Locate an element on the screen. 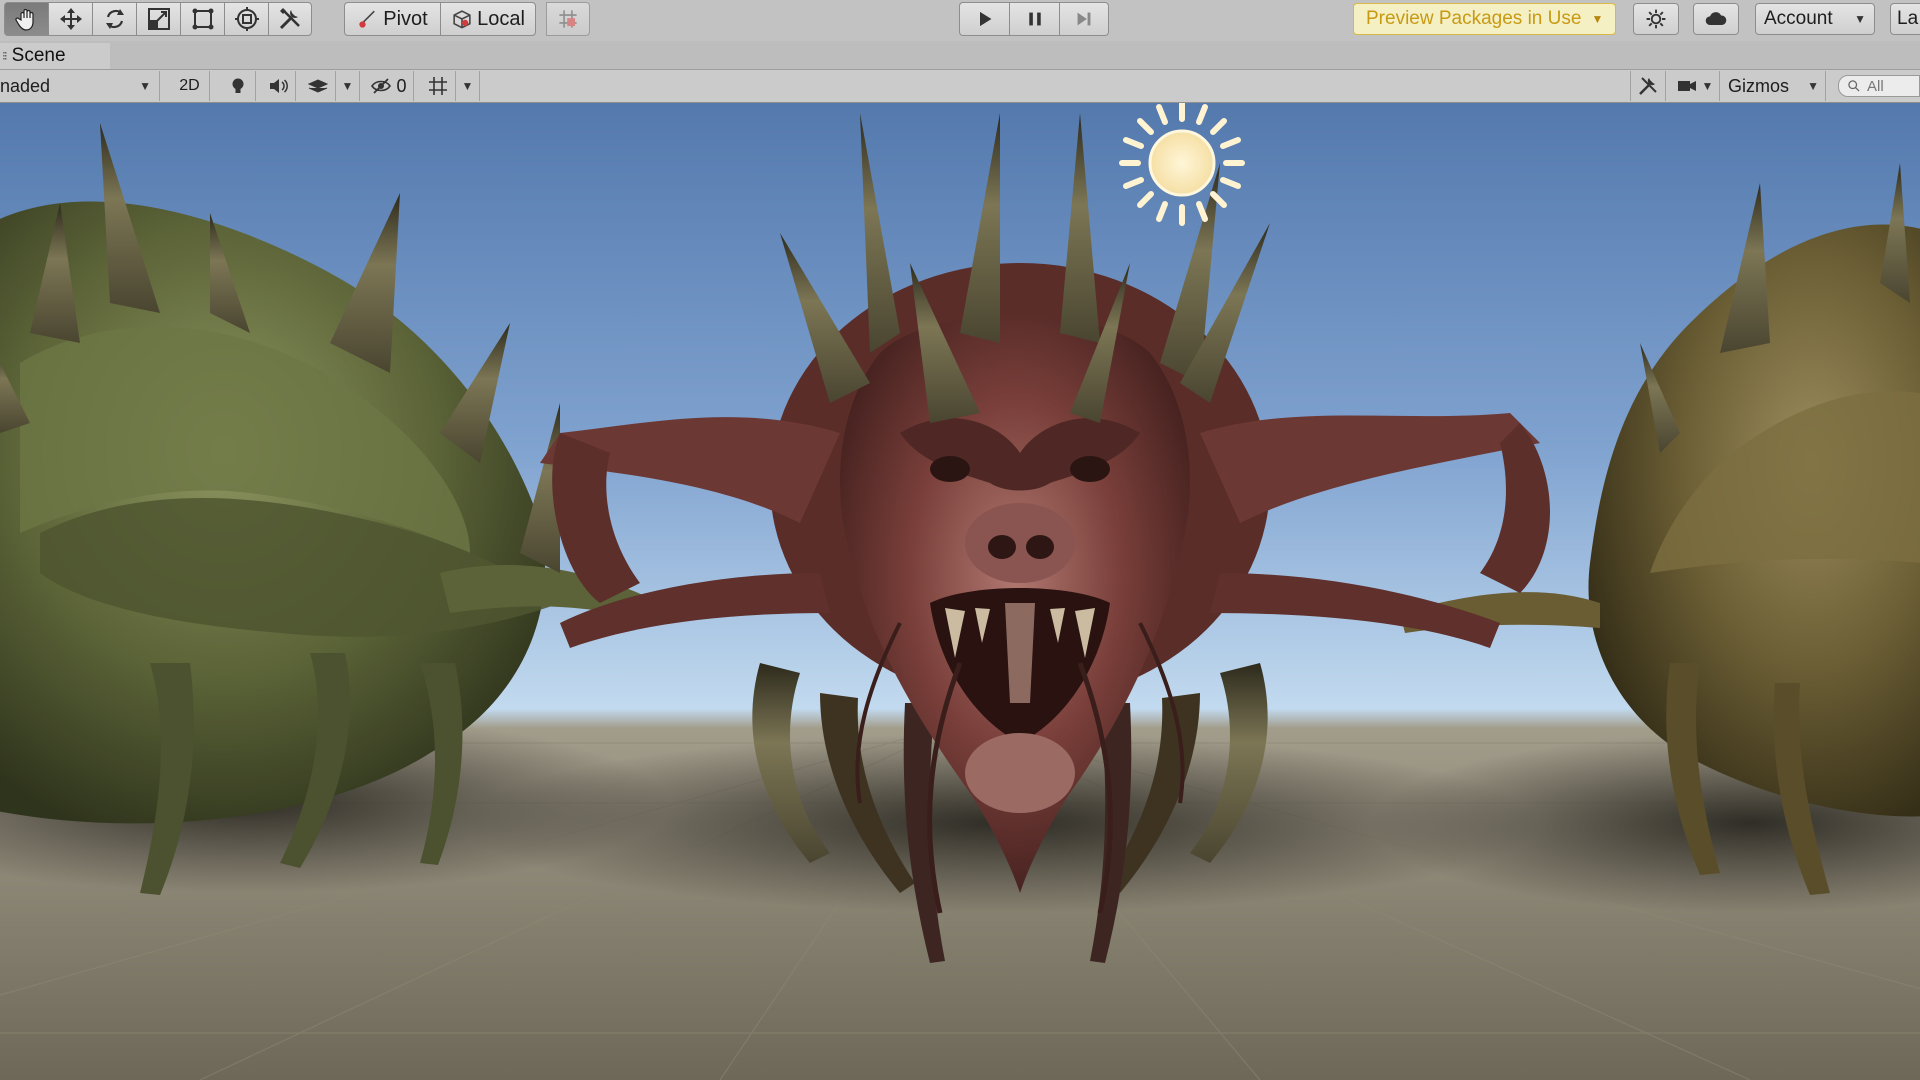 This screenshot has width=1920, height=1080. audio-toggle is located at coordinates (278, 86).